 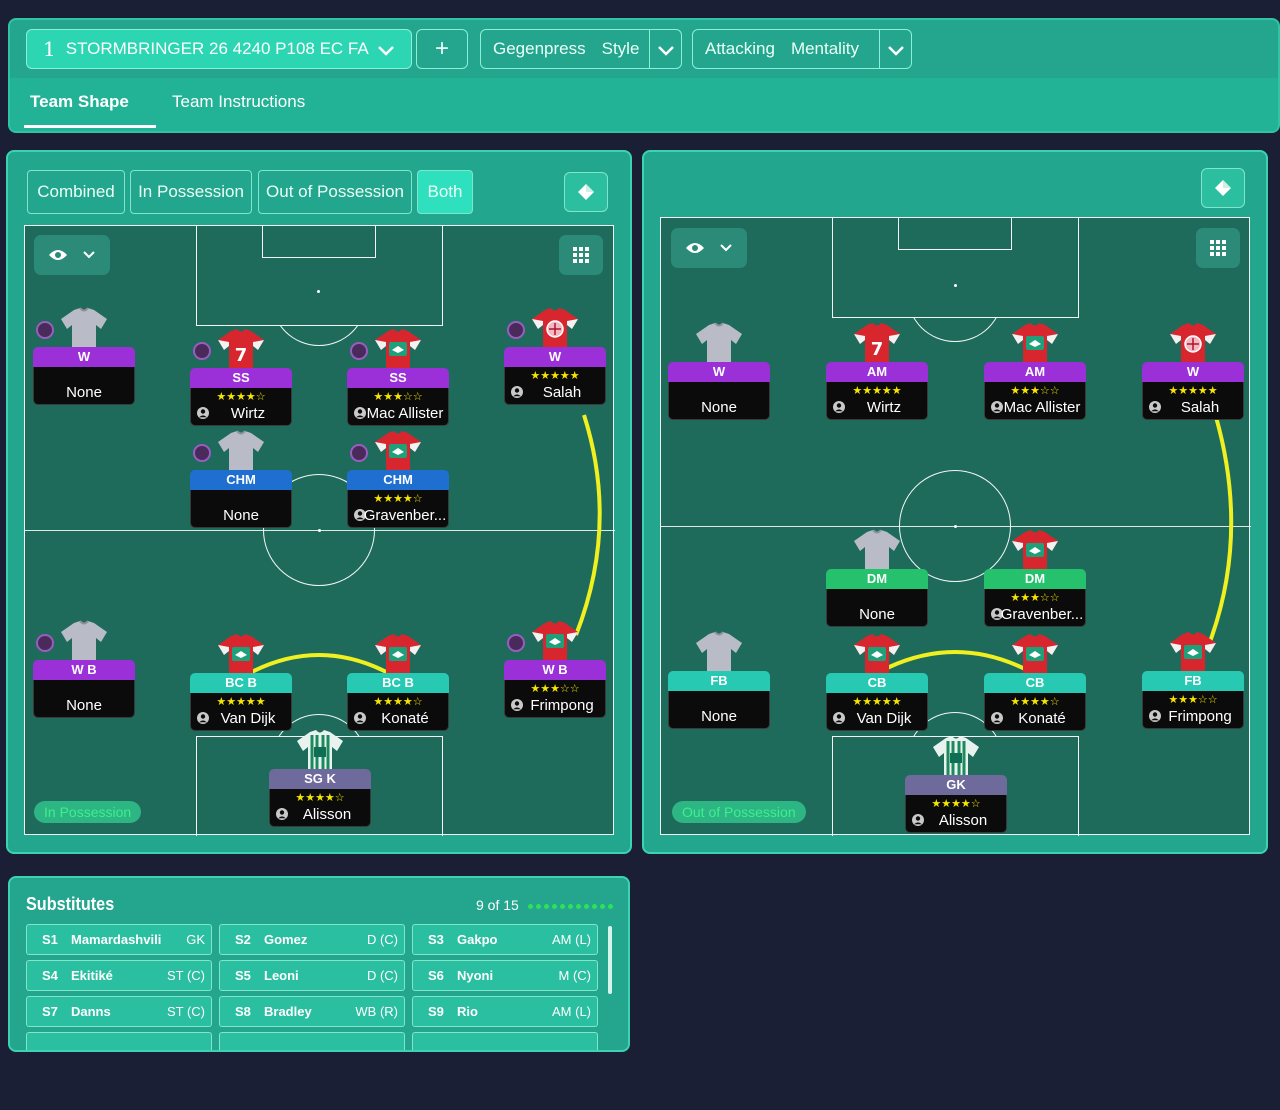 What do you see at coordinates (1035, 391) in the screenshot?
I see `player-card: AM ★★★☆☆ Mac Allister` at bounding box center [1035, 391].